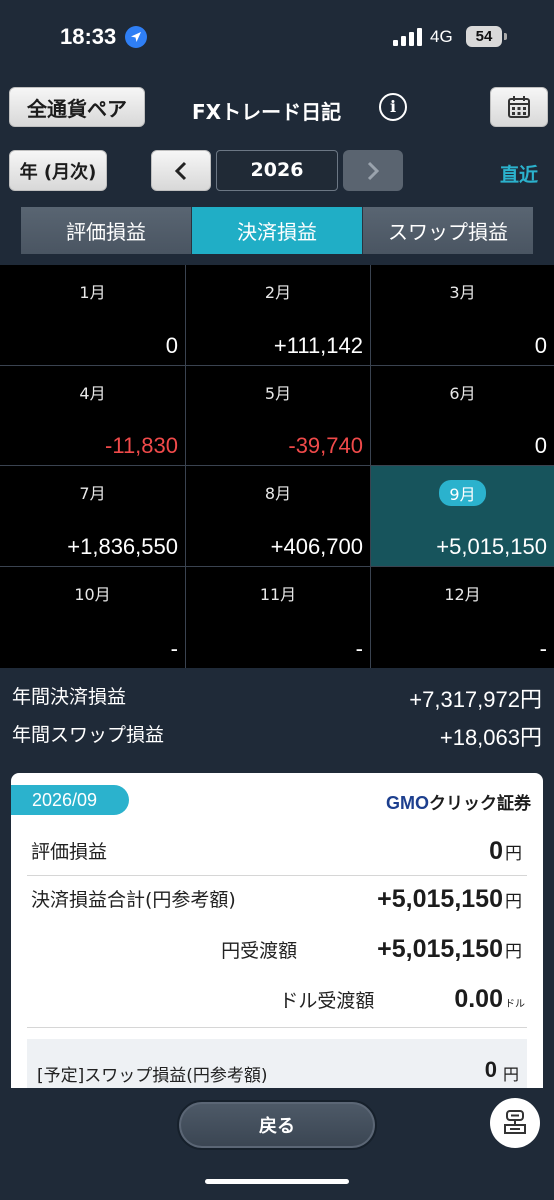  Describe the element at coordinates (462, 315) in the screenshot. I see `month-cell-3: 3月 0` at that location.